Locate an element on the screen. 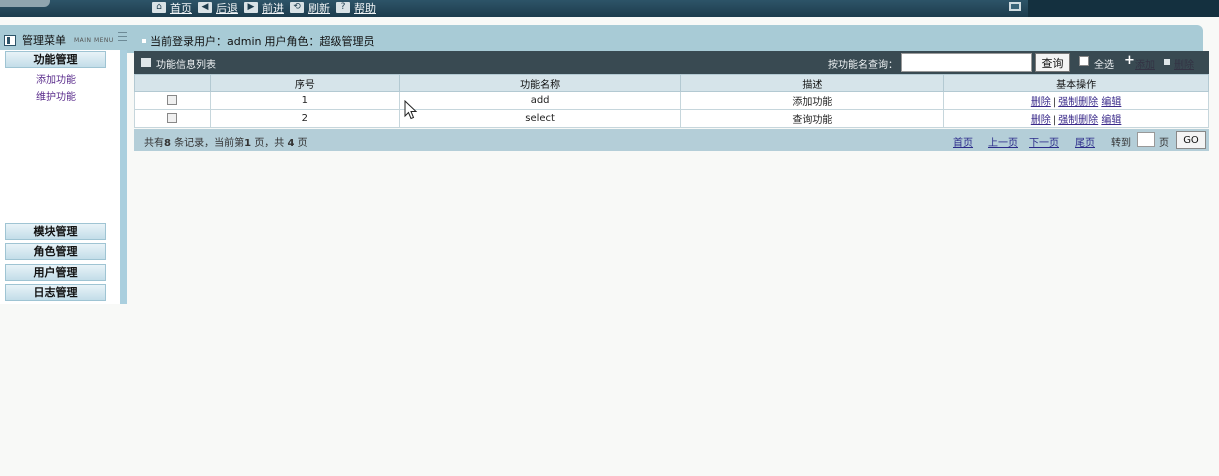  bullet-icon is located at coordinates (144, 41).